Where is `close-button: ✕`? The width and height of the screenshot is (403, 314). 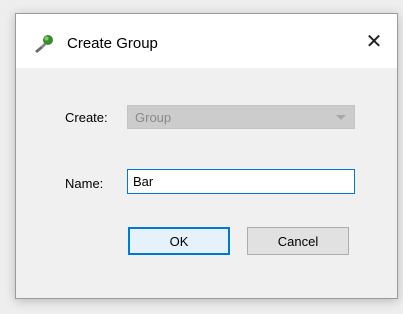
close-button: ✕ is located at coordinates (374, 41).